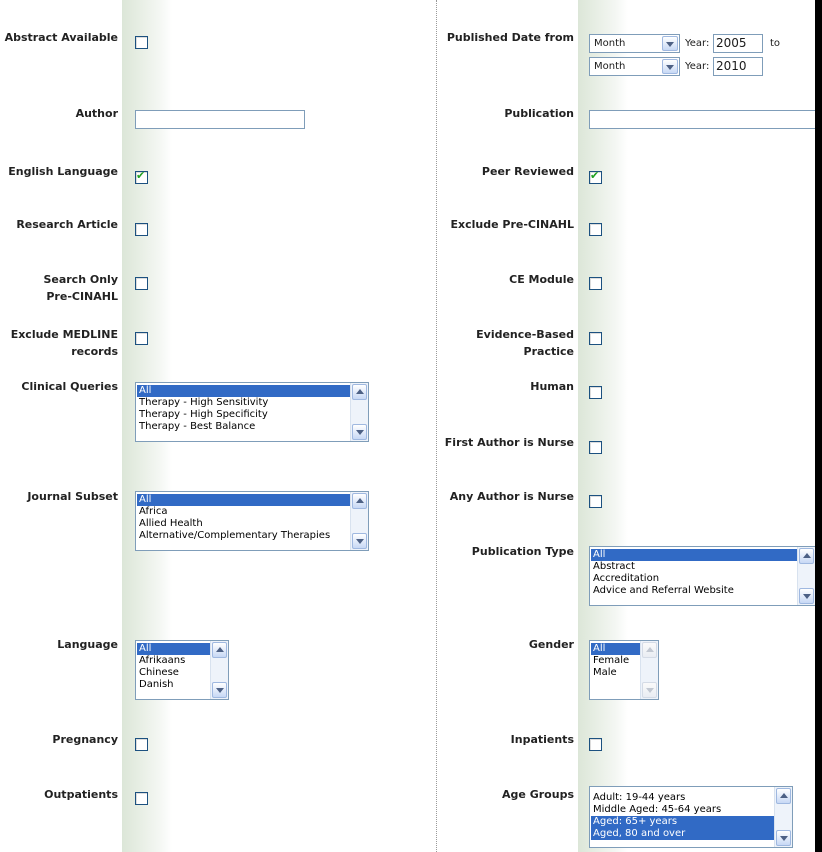 This screenshot has width=822, height=852. What do you see at coordinates (818, 426) in the screenshot?
I see `window-edge` at bounding box center [818, 426].